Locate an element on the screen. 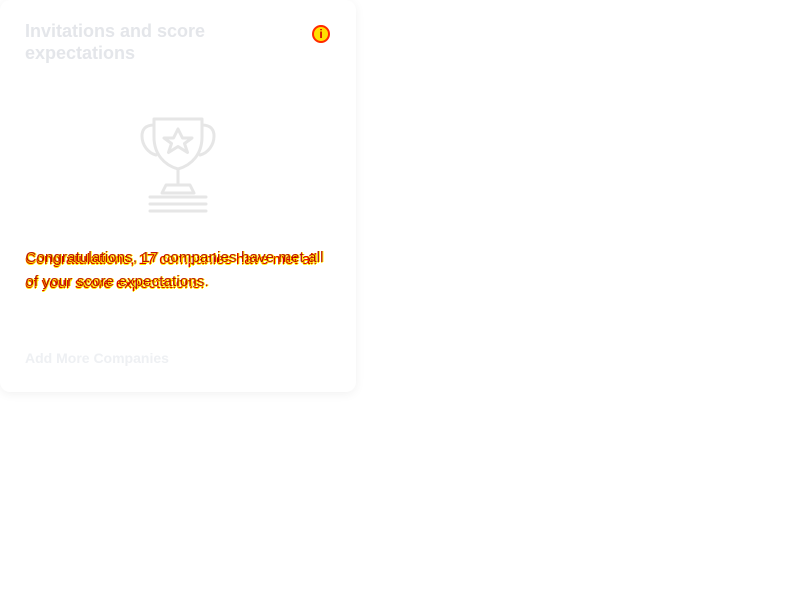  trophy-icon is located at coordinates (178, 165).